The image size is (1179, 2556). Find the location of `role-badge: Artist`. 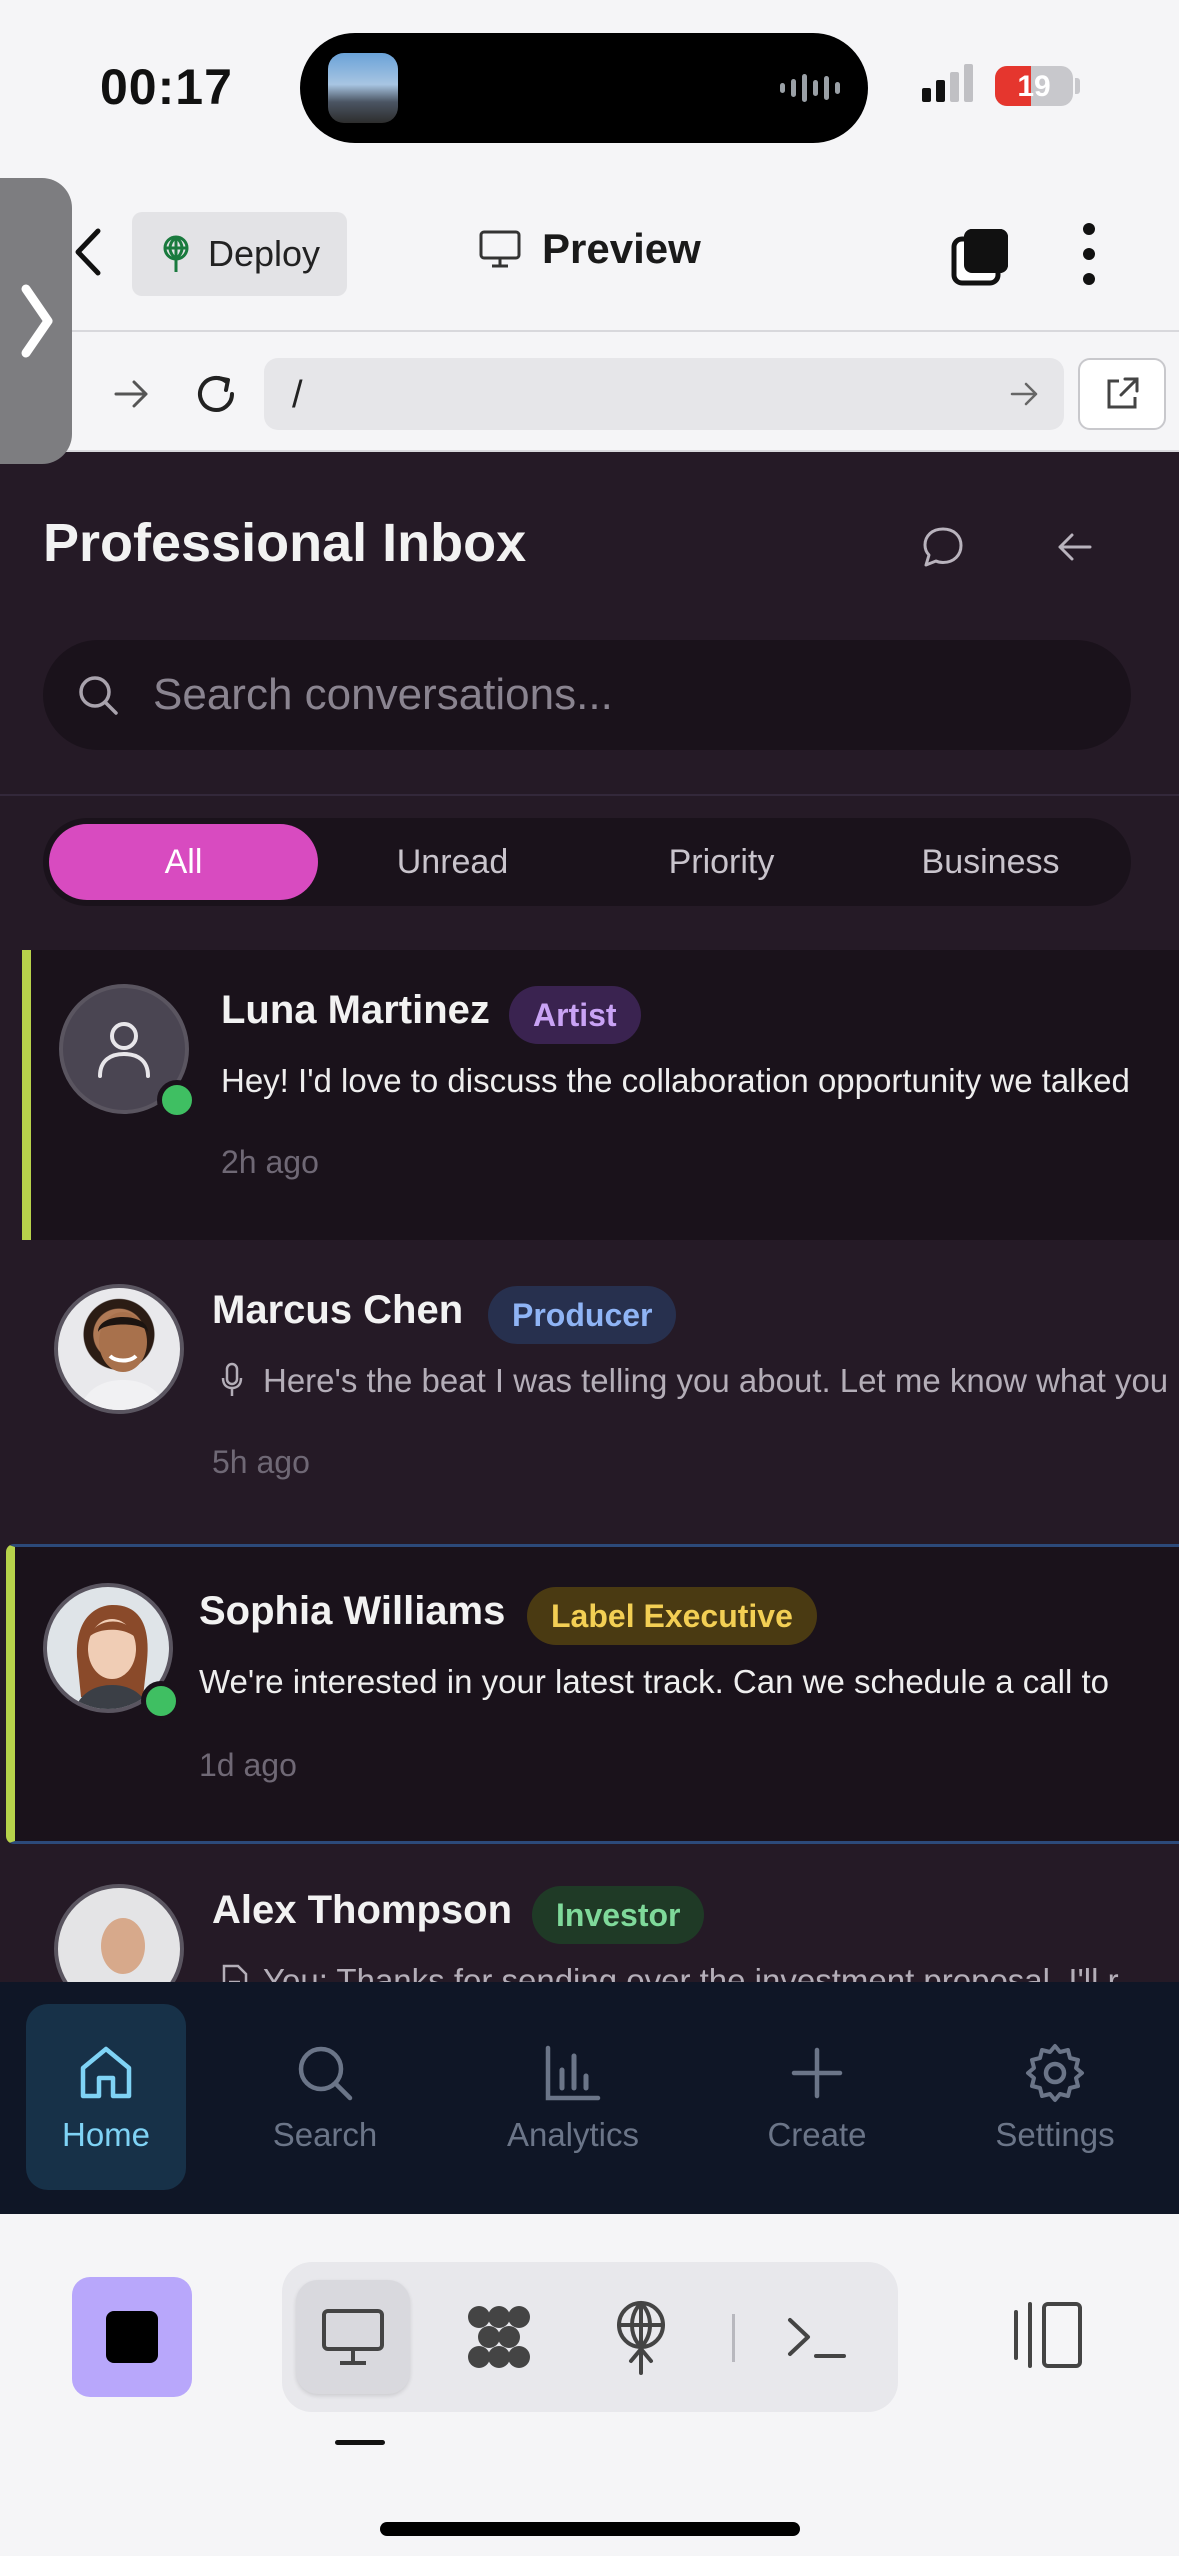

role-badge: Artist is located at coordinates (575, 1015).